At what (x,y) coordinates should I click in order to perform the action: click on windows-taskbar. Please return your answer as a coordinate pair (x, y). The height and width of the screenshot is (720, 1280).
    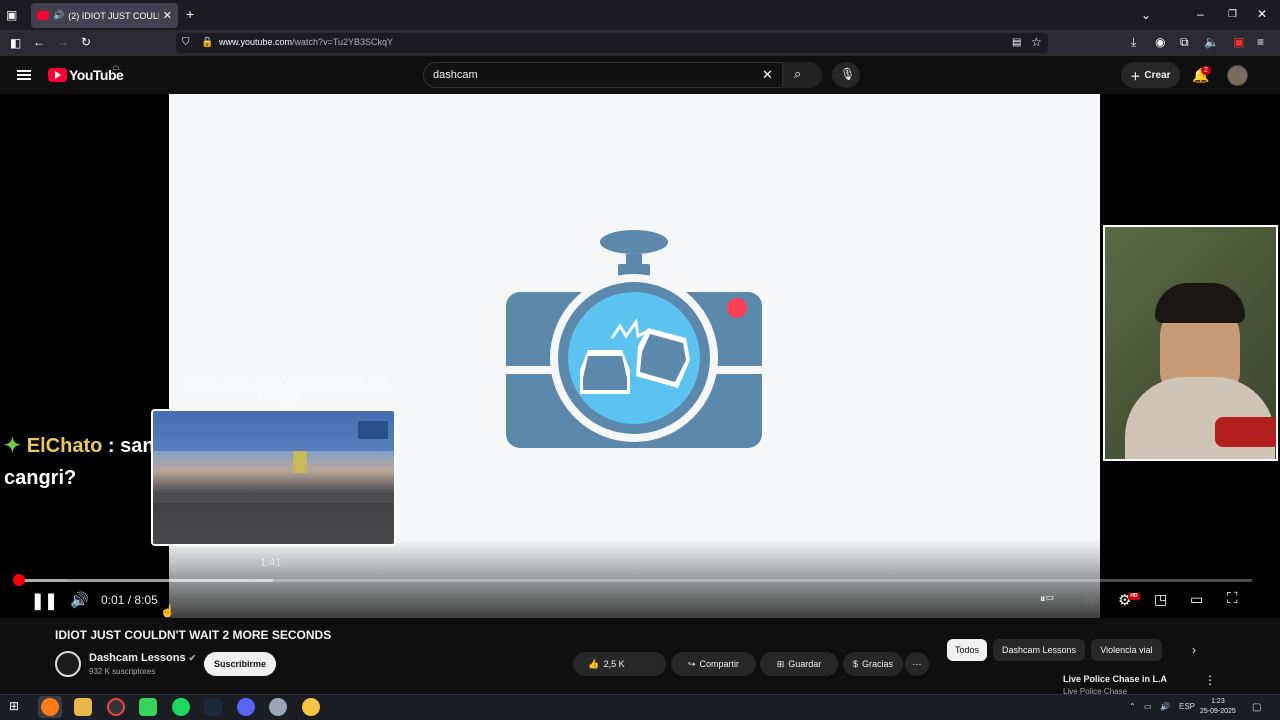
    Looking at the image, I should click on (640, 707).